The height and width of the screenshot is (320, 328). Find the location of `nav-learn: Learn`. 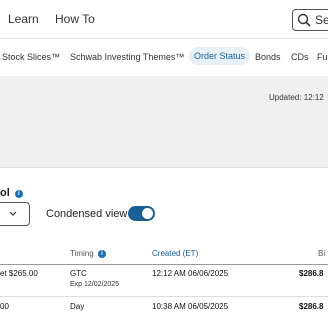

nav-learn: Learn is located at coordinates (23, 19).